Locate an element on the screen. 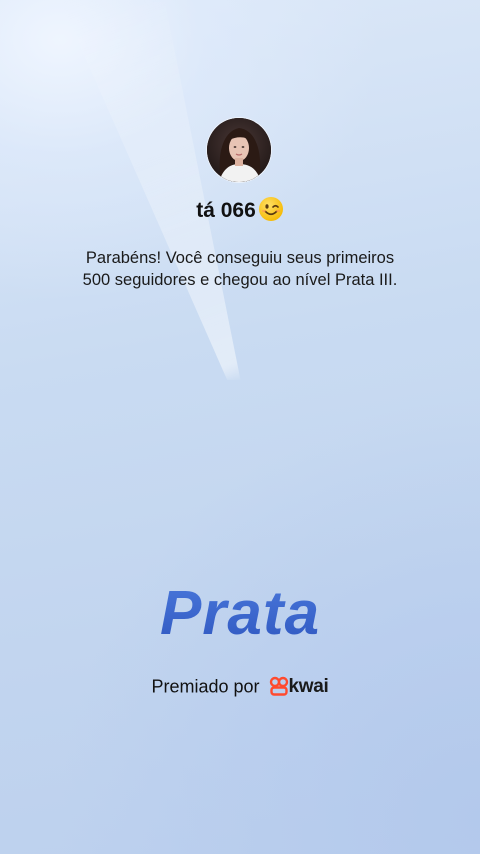 This screenshot has height=854, width=480. username: tá 066 is located at coordinates (226, 210).